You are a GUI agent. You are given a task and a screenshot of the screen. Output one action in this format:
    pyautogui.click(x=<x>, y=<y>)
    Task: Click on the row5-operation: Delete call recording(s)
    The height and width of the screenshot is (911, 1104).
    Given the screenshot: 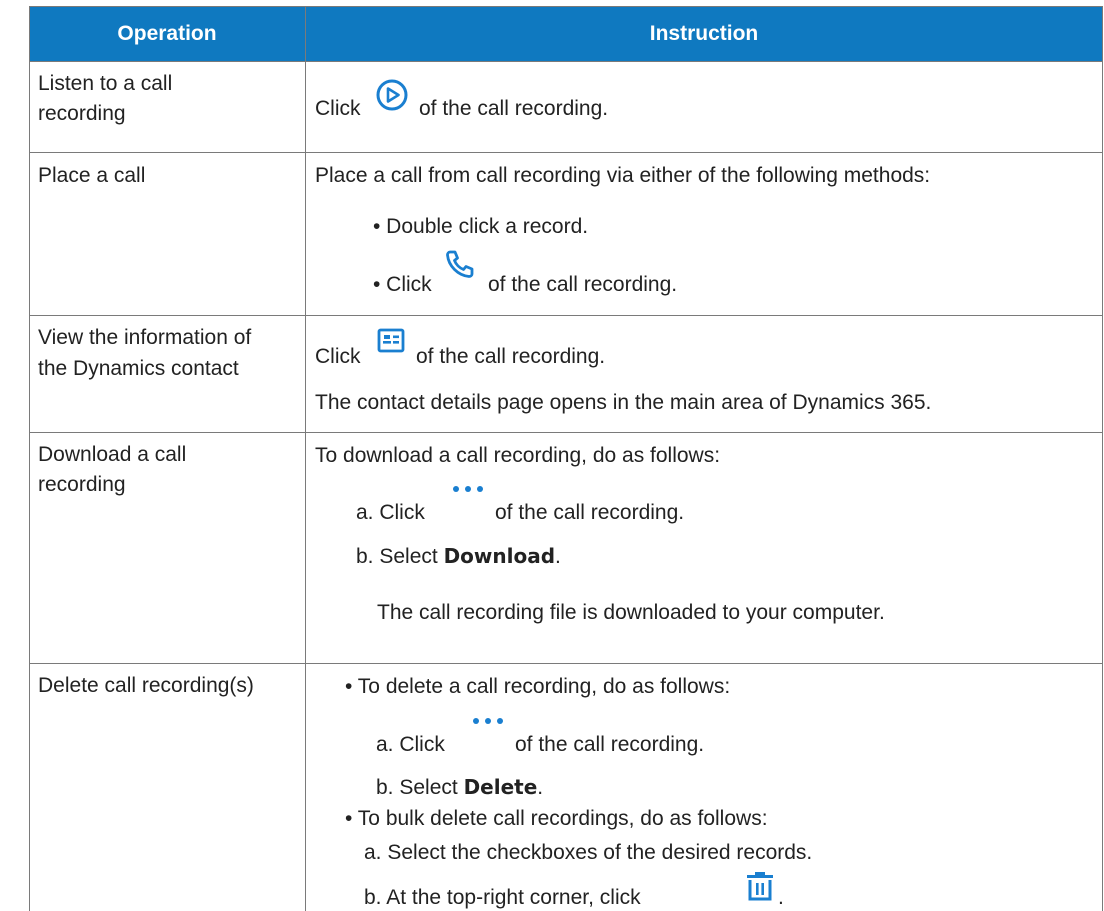 What is the action you would take?
    pyautogui.click(x=146, y=685)
    